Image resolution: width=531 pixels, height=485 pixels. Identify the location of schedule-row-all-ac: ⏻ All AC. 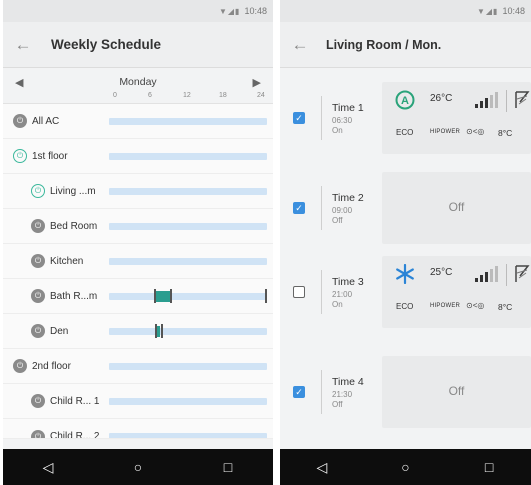
(138, 121).